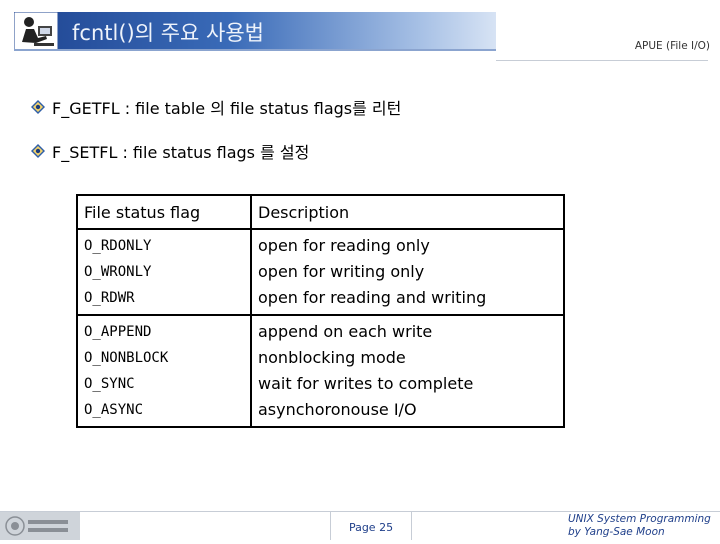 This screenshot has width=720, height=544. Describe the element at coordinates (164, 272) in the screenshot. I see `flag-cell: O_RDONLY O_WRONLY O_RDWR` at that location.